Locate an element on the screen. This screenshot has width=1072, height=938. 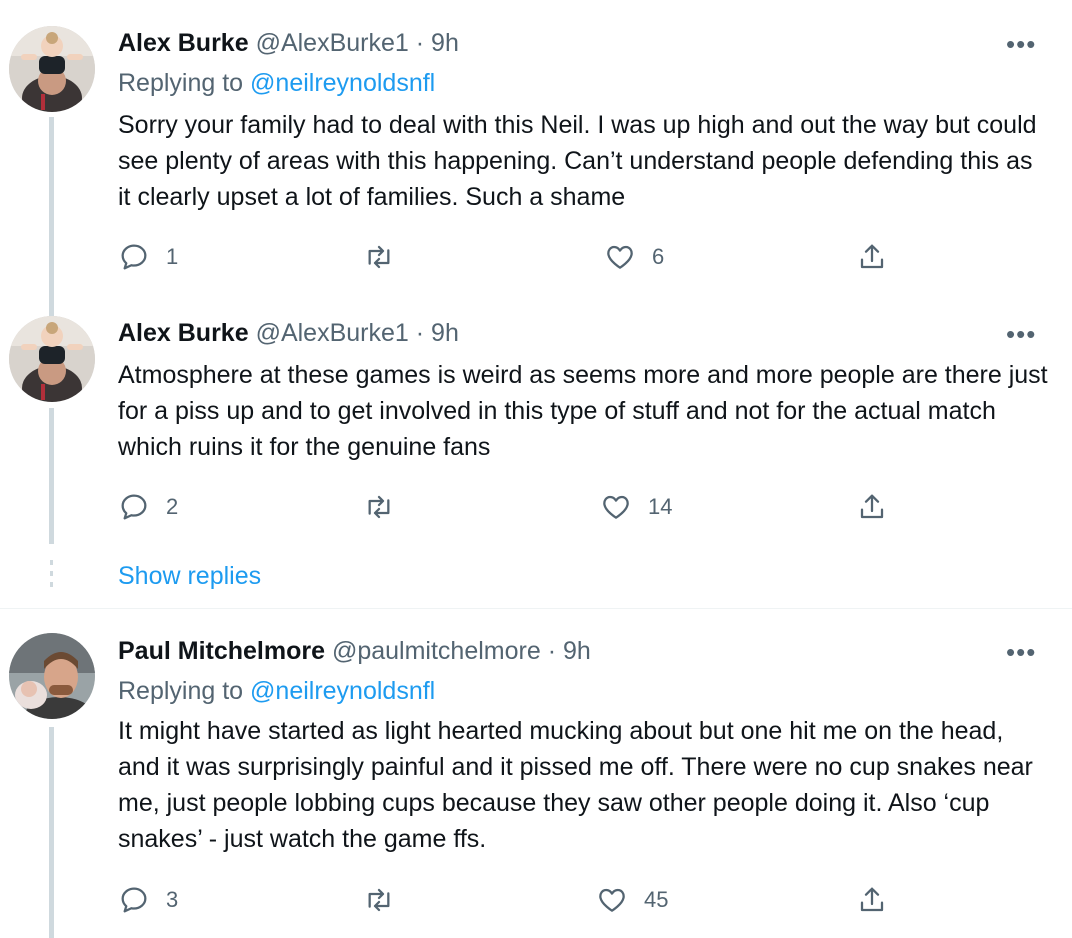
action-bar: 2 14 is located at coordinates (508, 507).